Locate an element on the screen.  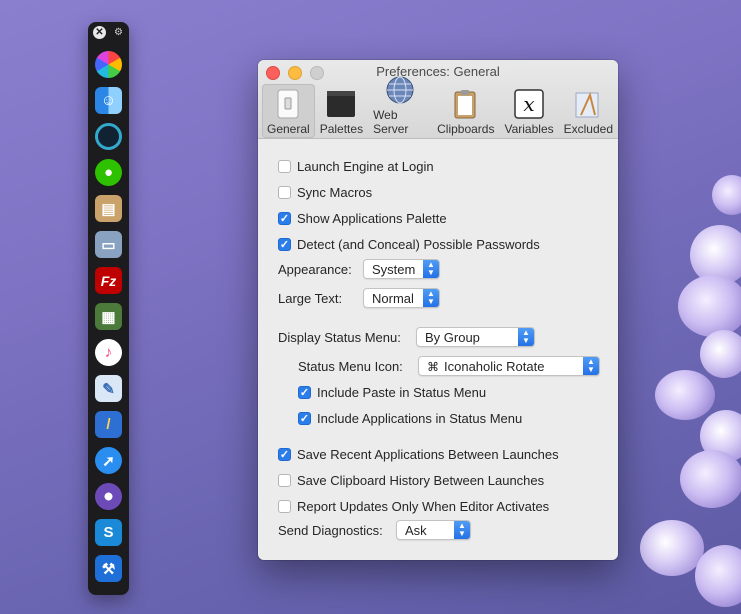
status-menu-icon-row: Status Menu Icon: ⌘ Iconaholic Rotate ▲ ▼ is located at coordinates (449, 366).